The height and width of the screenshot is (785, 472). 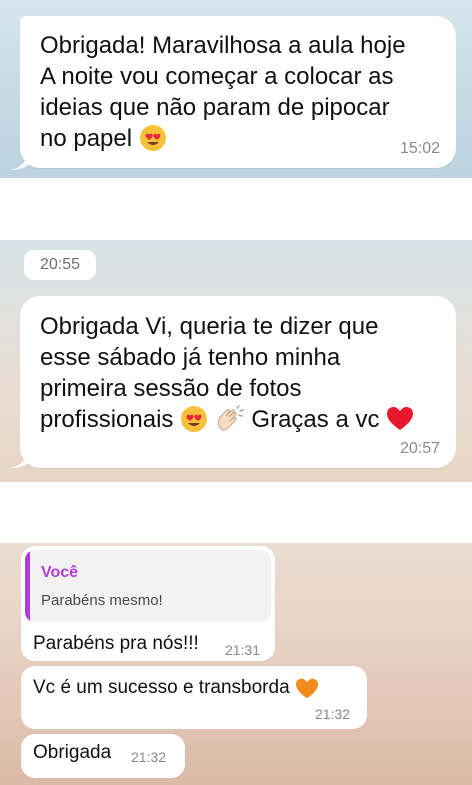 What do you see at coordinates (243, 650) in the screenshot?
I see `message-timestamp: 21:31` at bounding box center [243, 650].